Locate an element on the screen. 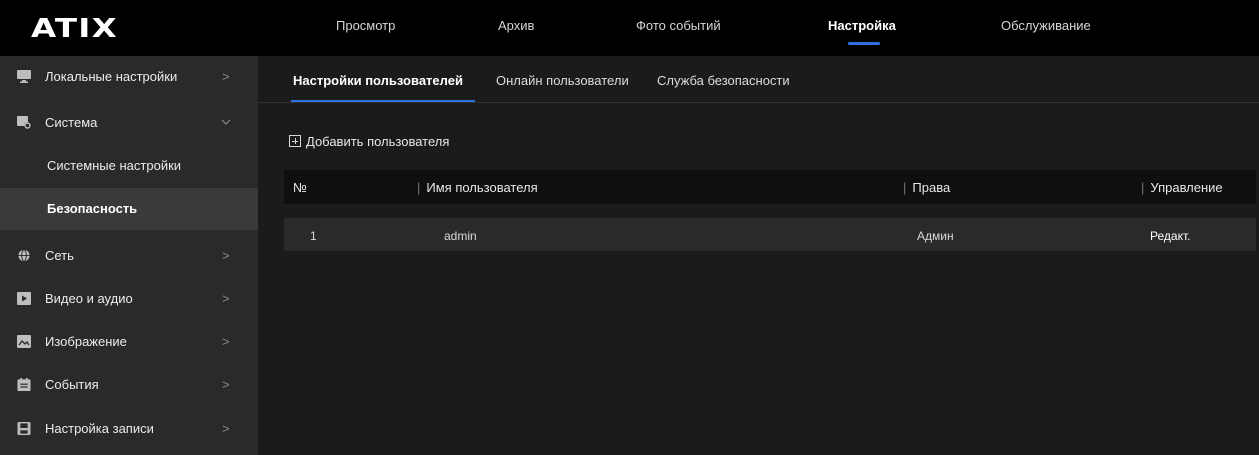 The height and width of the screenshot is (455, 1259). cell-number: 1 is located at coordinates (313, 236).